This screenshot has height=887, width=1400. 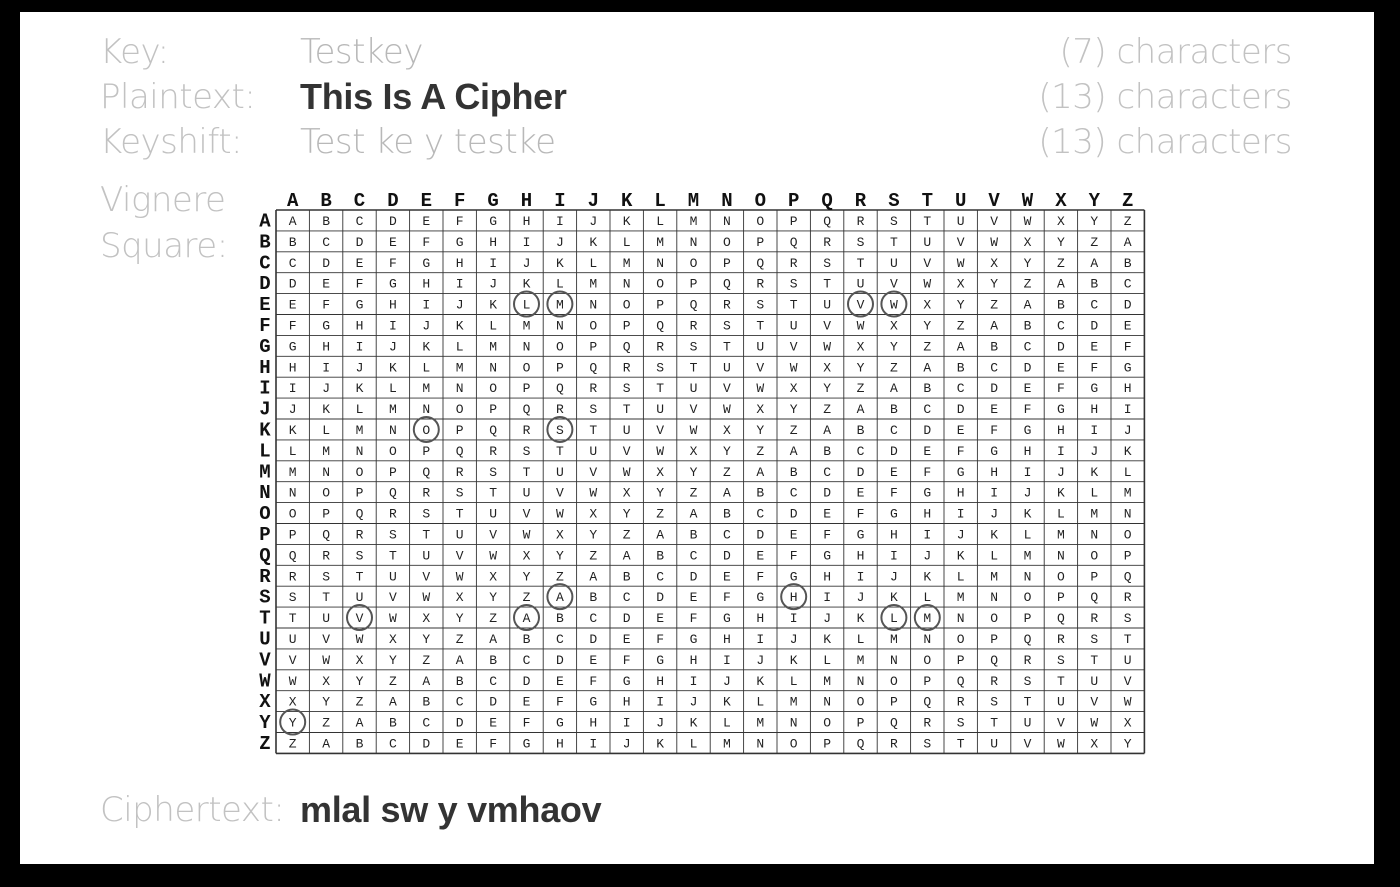 I want to click on square-cell: I, so click(x=927, y=534).